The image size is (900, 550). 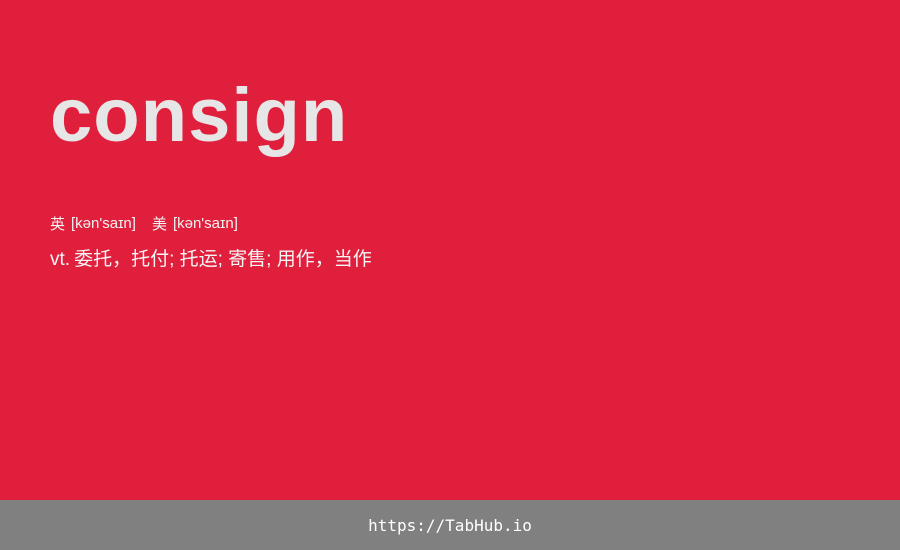 I want to click on definition: vt. 委托，托付; 托运; 寄售; 用作，当作, so click(x=211, y=260).